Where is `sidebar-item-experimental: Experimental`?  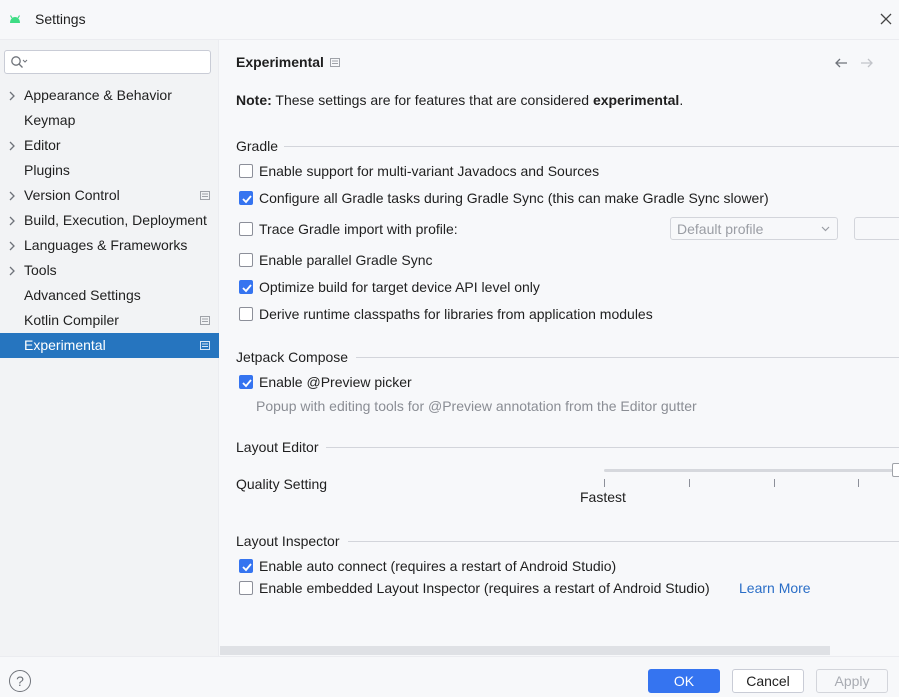 sidebar-item-experimental: Experimental is located at coordinates (109, 345).